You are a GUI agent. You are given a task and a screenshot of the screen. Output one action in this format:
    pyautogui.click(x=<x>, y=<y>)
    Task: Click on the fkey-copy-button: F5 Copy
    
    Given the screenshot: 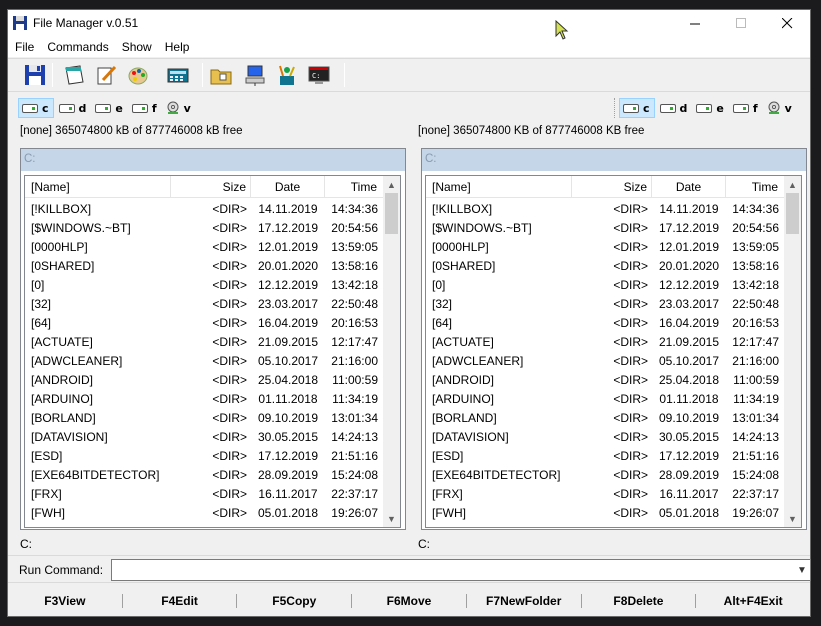 What is the action you would take?
    pyautogui.click(x=295, y=601)
    